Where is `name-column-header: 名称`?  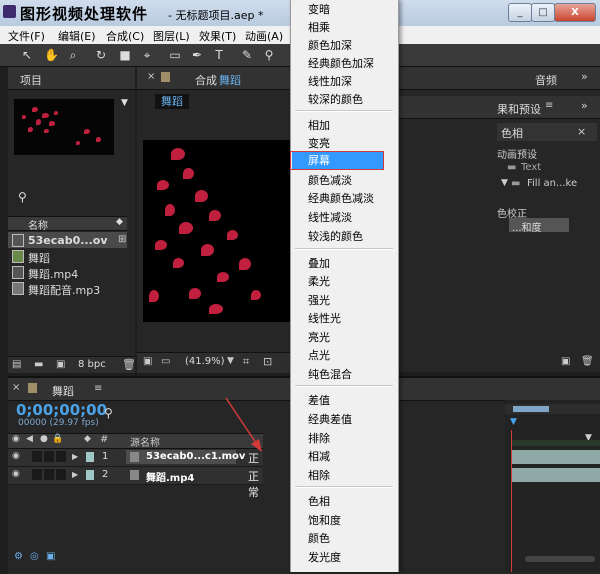 name-column-header: 名称 is located at coordinates (38, 224).